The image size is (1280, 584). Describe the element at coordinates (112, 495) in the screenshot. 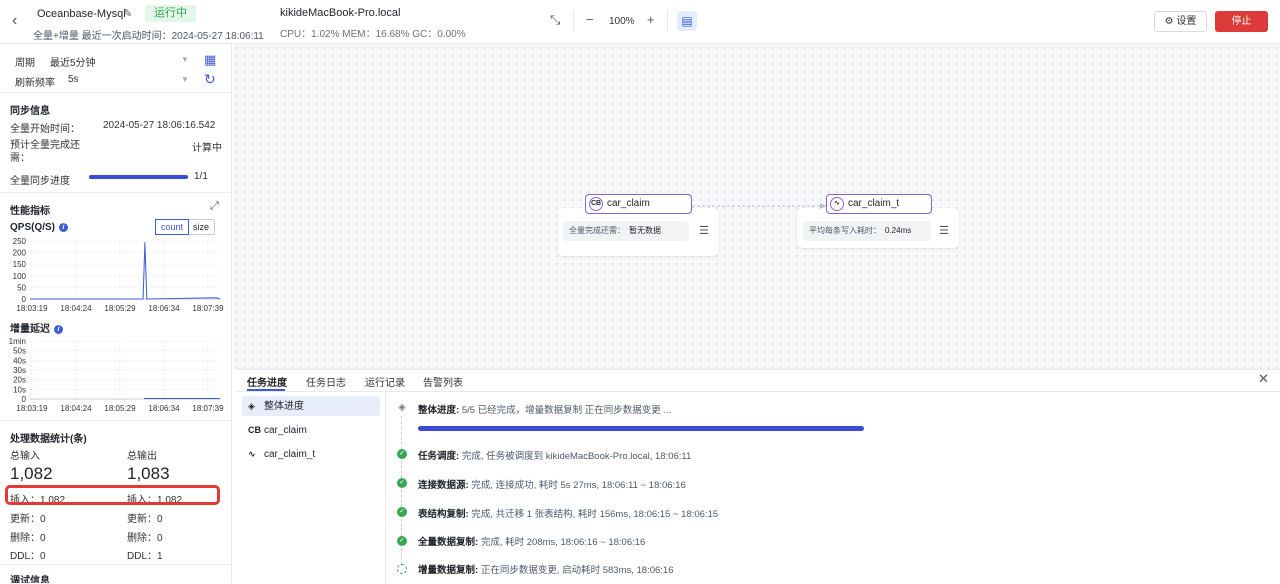

I see `highlight-box` at that location.